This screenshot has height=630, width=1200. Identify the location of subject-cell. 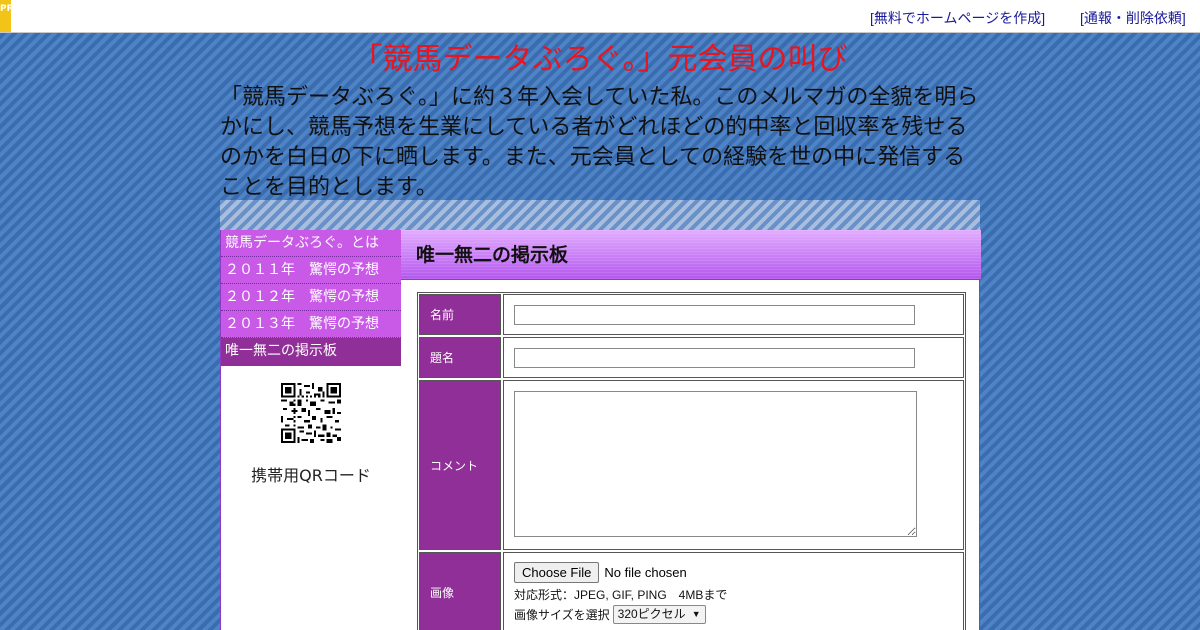
(733, 357).